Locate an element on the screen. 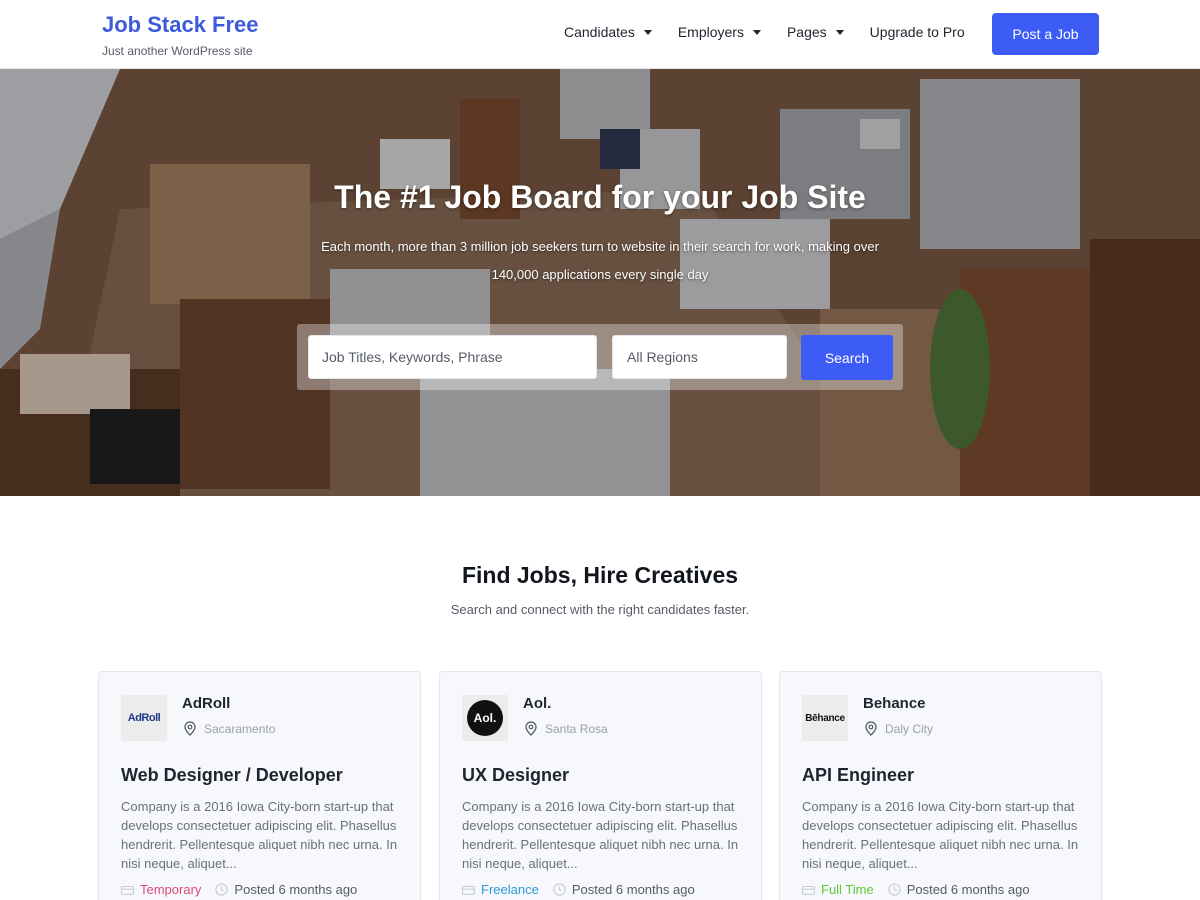 This screenshot has height=900, width=1200. company-logo-text: Aol. is located at coordinates (485, 718).